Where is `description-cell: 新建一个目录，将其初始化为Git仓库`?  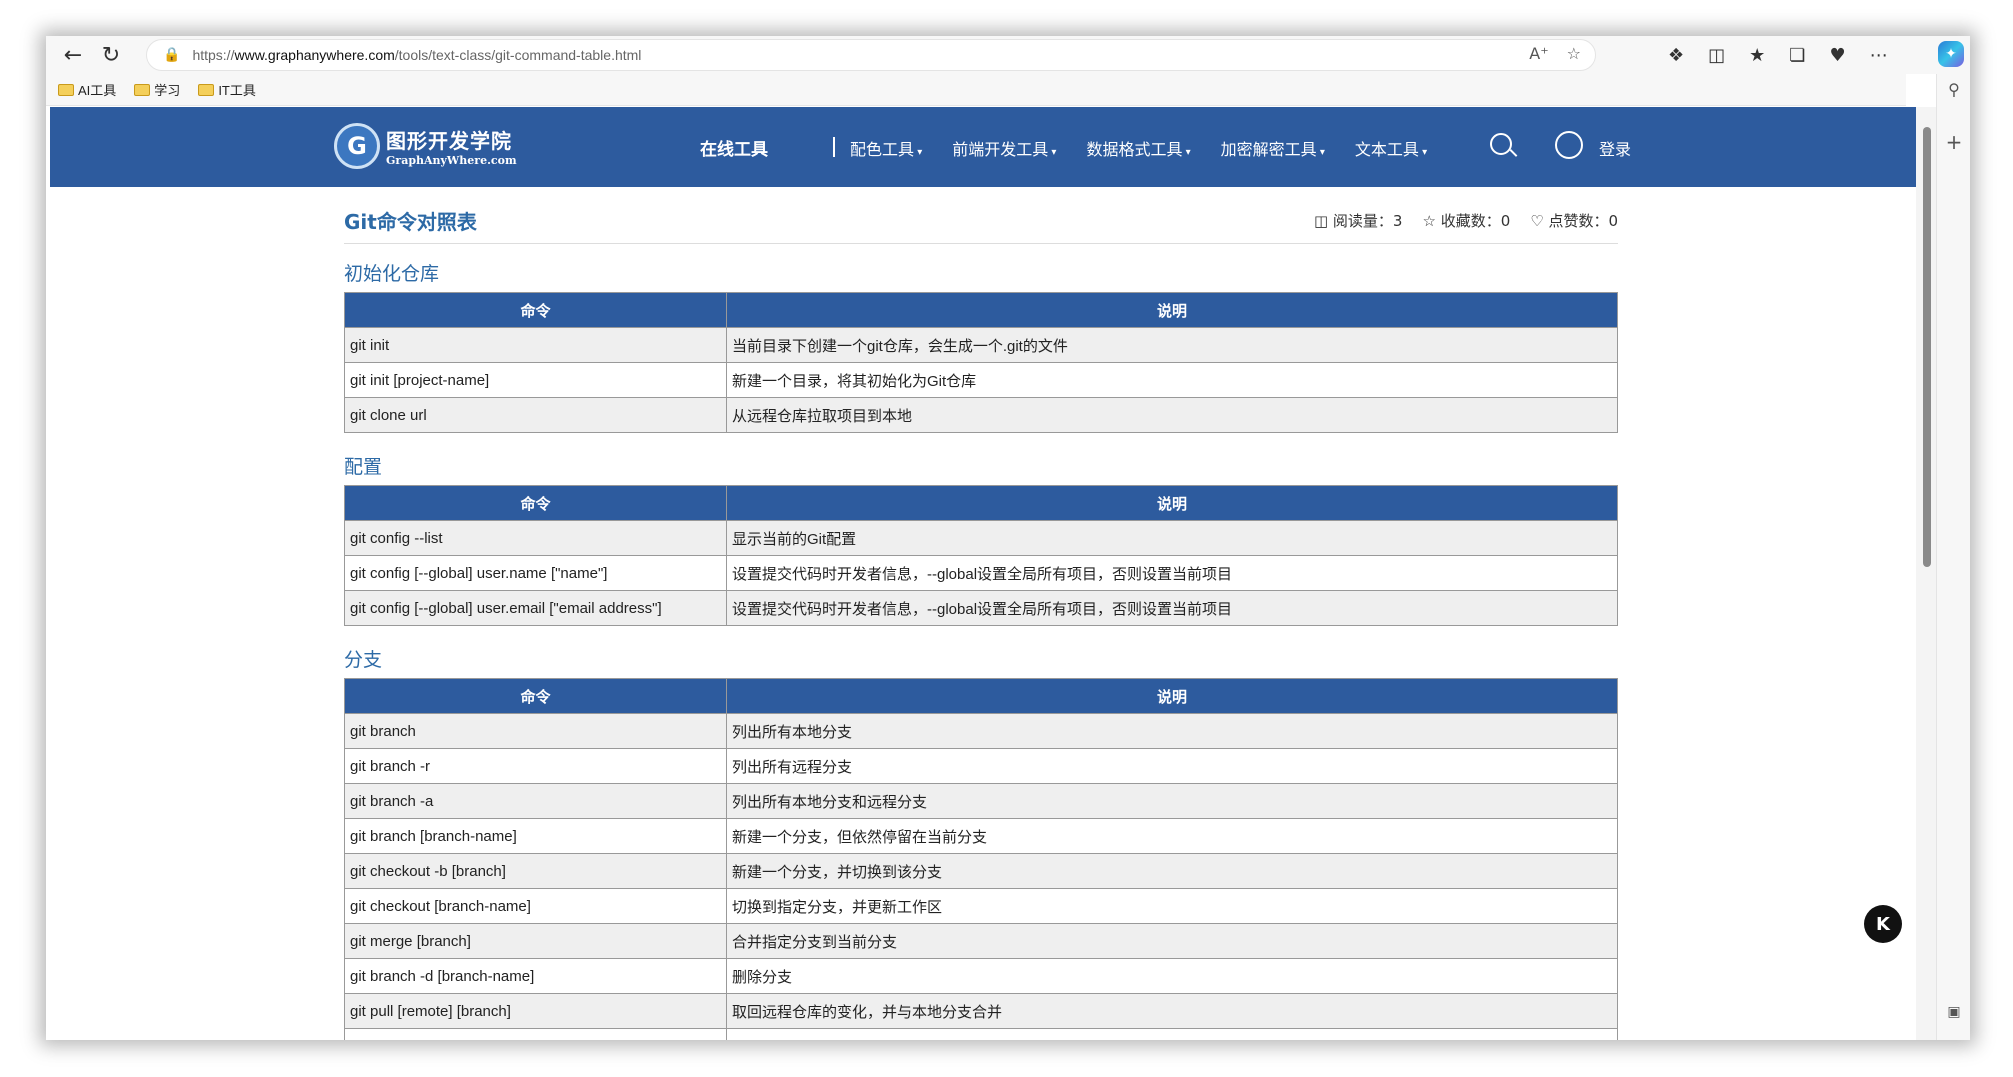
description-cell: 新建一个目录，将其初始化为Git仓库 is located at coordinates (1172, 380).